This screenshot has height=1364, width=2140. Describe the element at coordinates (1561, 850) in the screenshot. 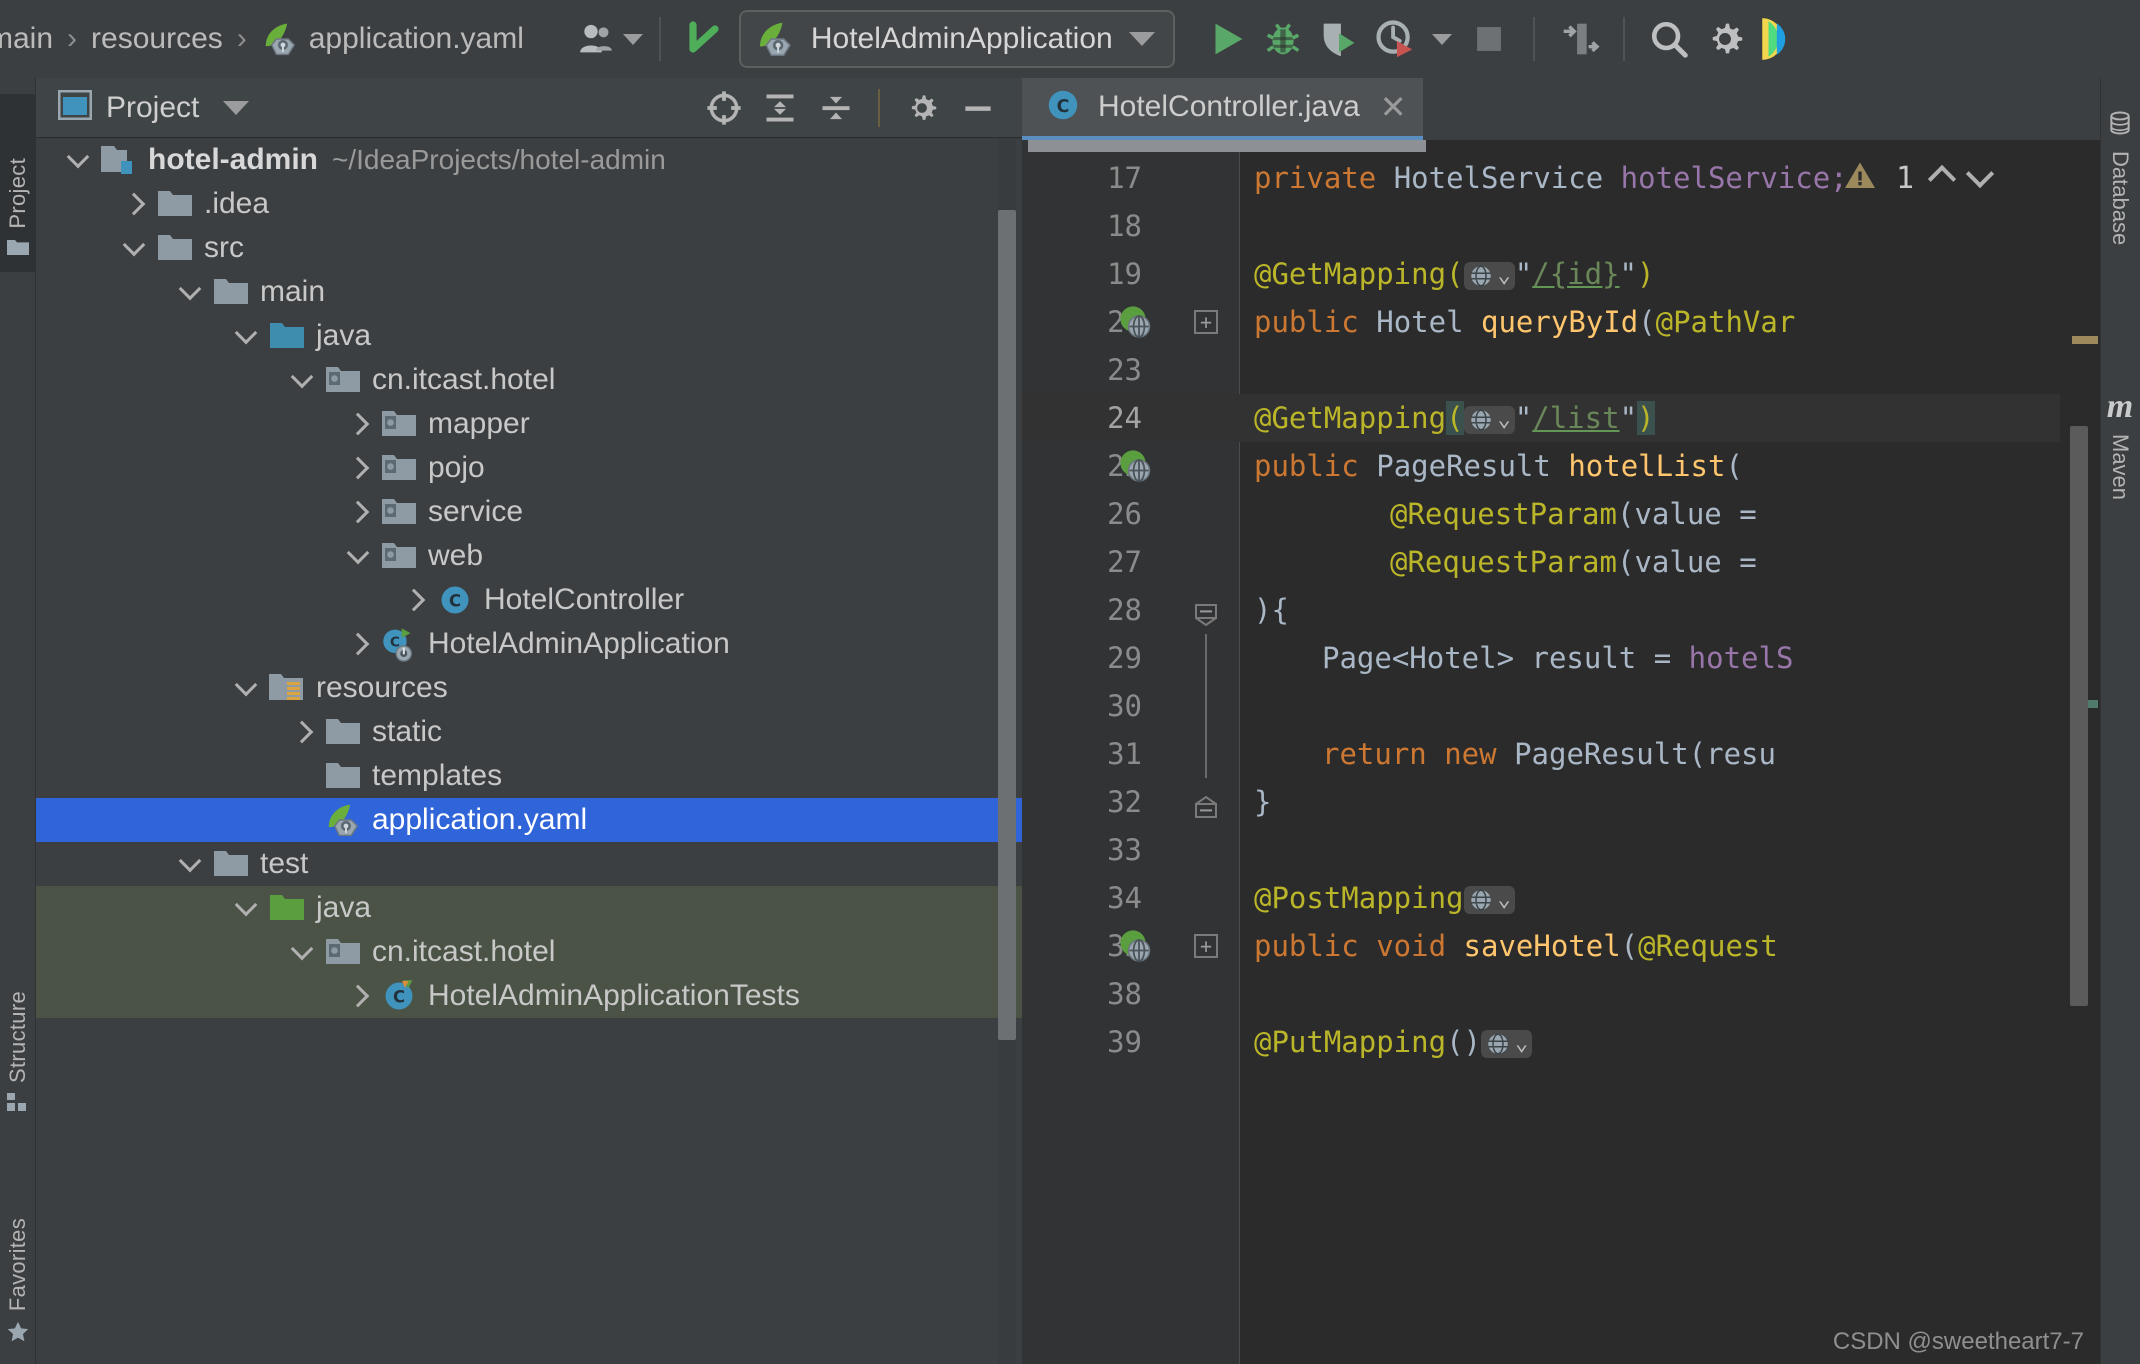

I see `code-line: 33` at that location.